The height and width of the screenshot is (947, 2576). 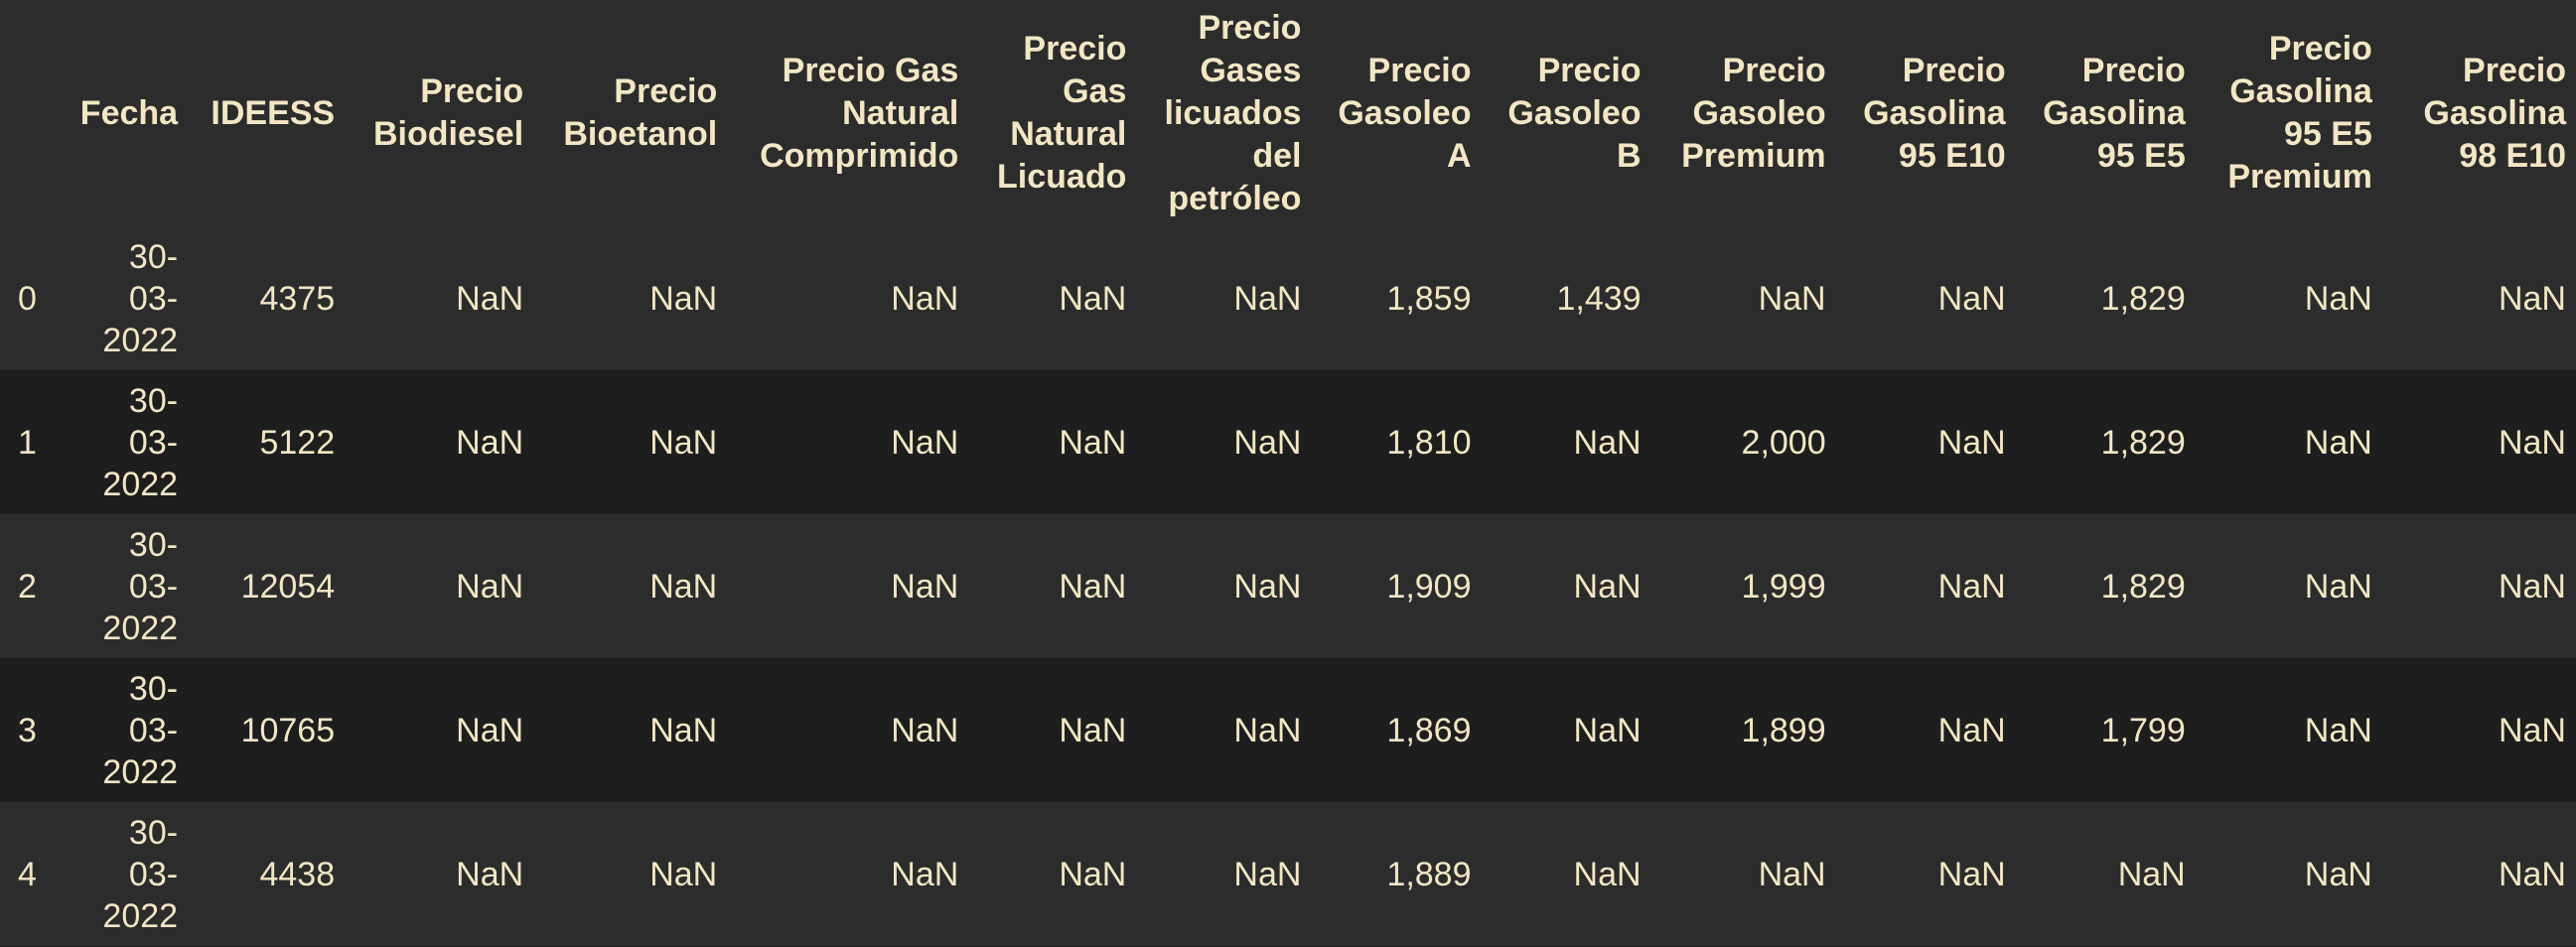 What do you see at coordinates (129, 113) in the screenshot?
I see `column-header-line: Fecha` at bounding box center [129, 113].